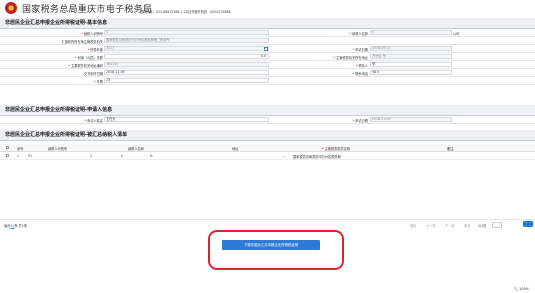  Describe the element at coordinates (411, 56) in the screenshot. I see `mgr-addr-field: 万州区 号` at that location.